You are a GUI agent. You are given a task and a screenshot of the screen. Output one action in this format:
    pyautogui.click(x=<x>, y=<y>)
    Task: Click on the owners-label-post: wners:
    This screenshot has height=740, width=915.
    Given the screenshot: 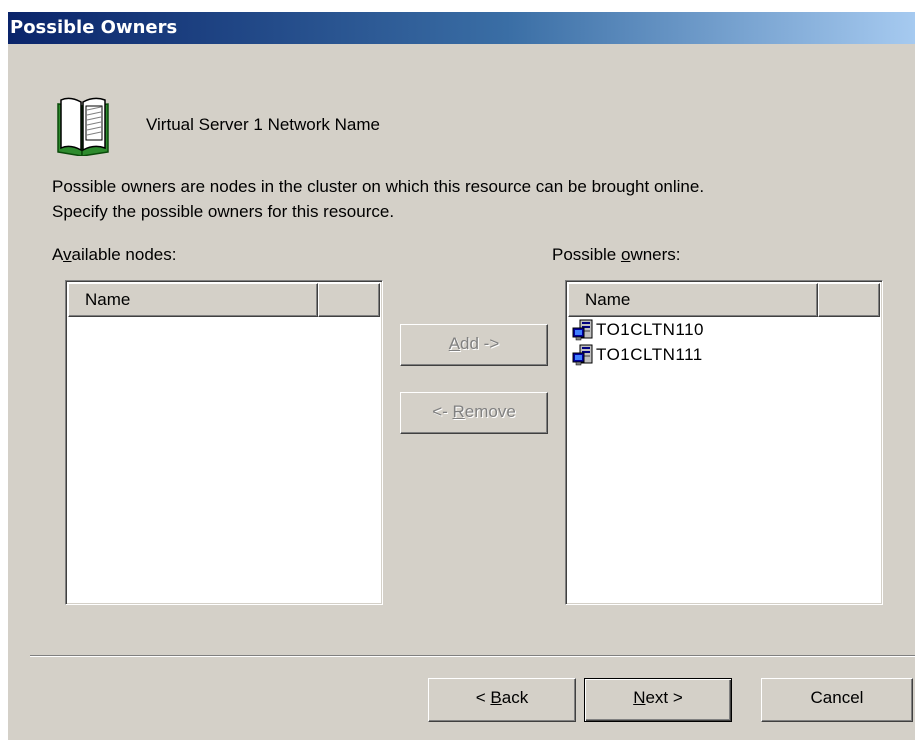 What is the action you would take?
    pyautogui.click(x=655, y=254)
    